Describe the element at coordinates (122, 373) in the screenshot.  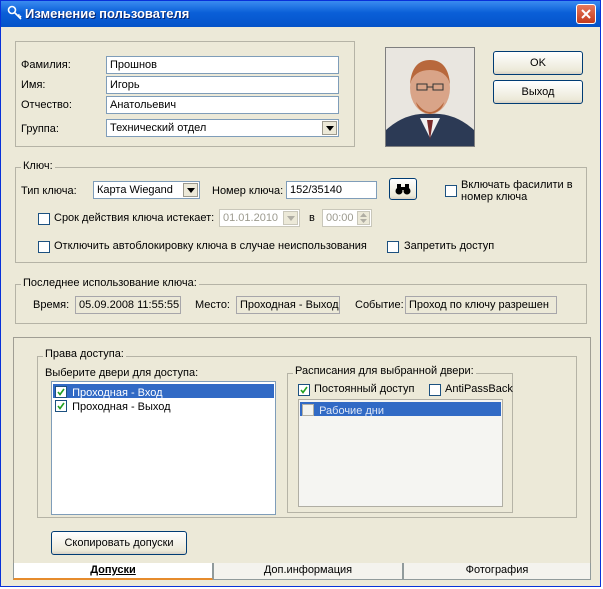
I see `doors-label: Выберите двери для доступа:` at that location.